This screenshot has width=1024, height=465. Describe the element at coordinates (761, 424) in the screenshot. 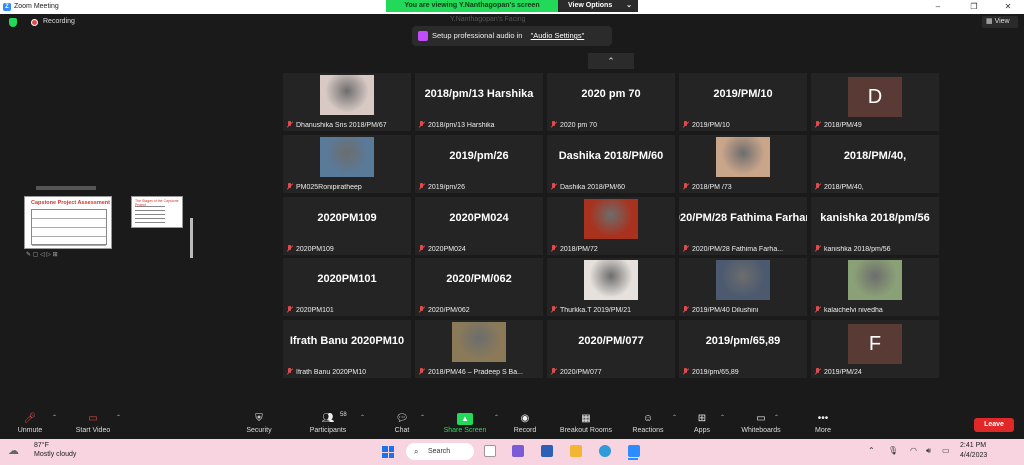

I see `whiteboards-button: ▭ Whiteboards ⌃` at that location.